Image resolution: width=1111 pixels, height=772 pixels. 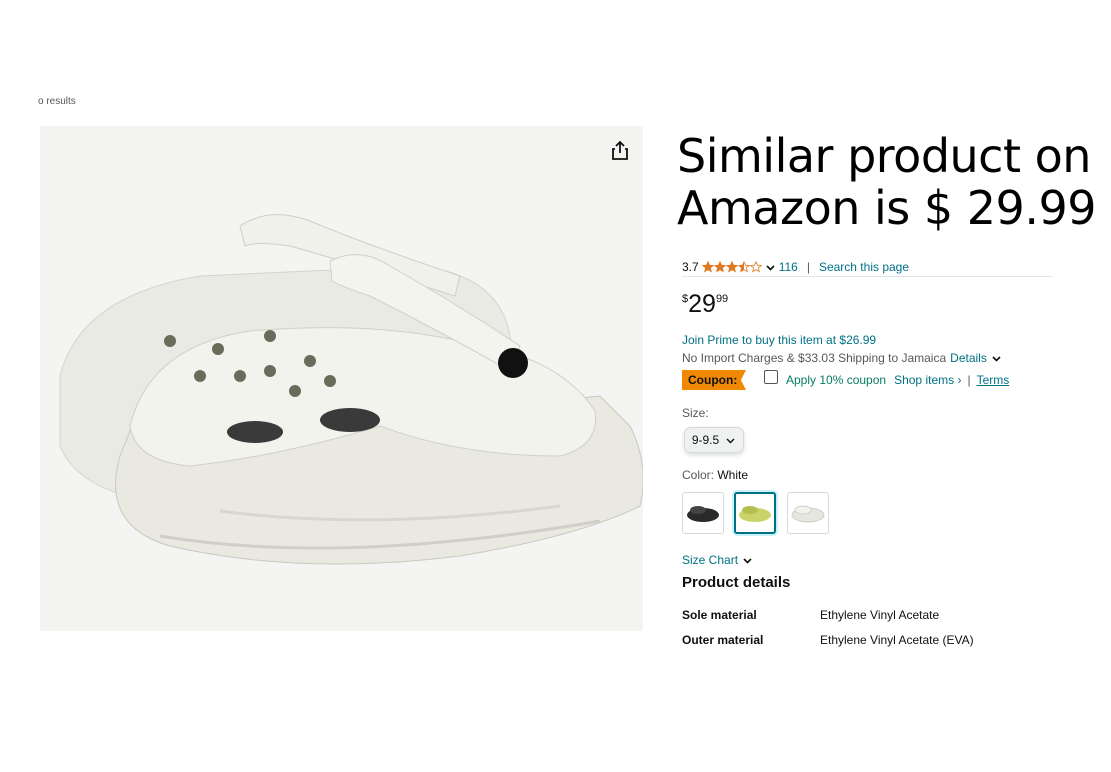 I want to click on star-rating, so click(x=731, y=267).